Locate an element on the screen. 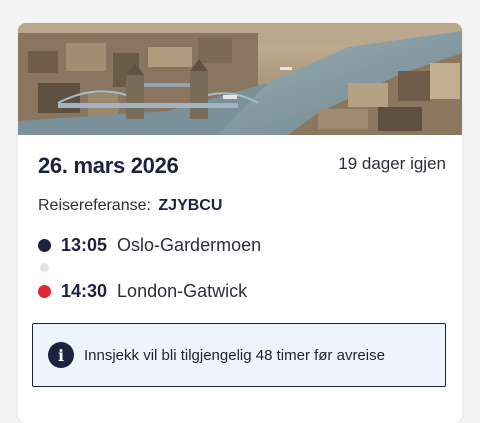 This screenshot has height=423, width=480. arrival-time: 14:30 is located at coordinates (84, 290).